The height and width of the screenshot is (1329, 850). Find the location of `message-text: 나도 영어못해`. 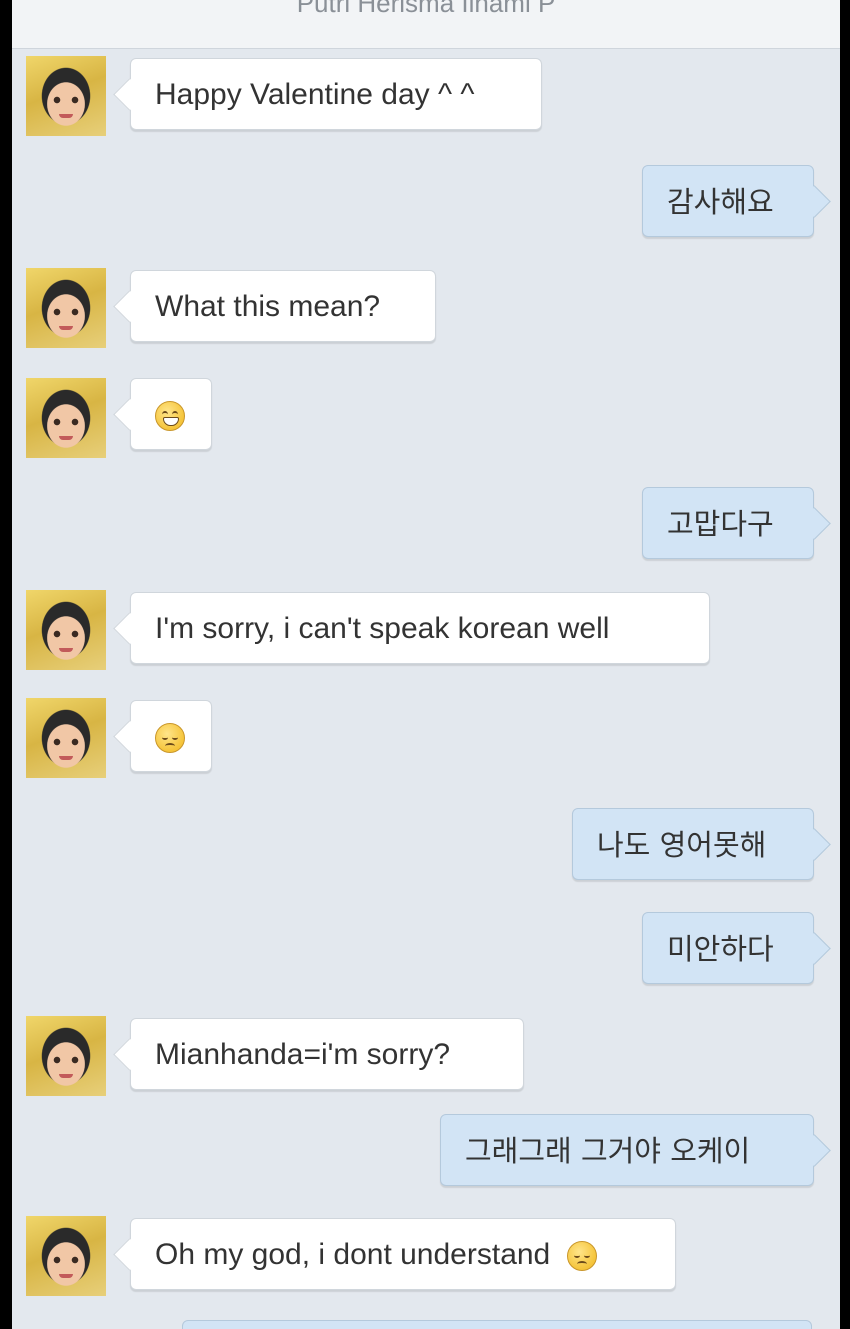

message-text: 나도 영어못해 is located at coordinates (682, 845).